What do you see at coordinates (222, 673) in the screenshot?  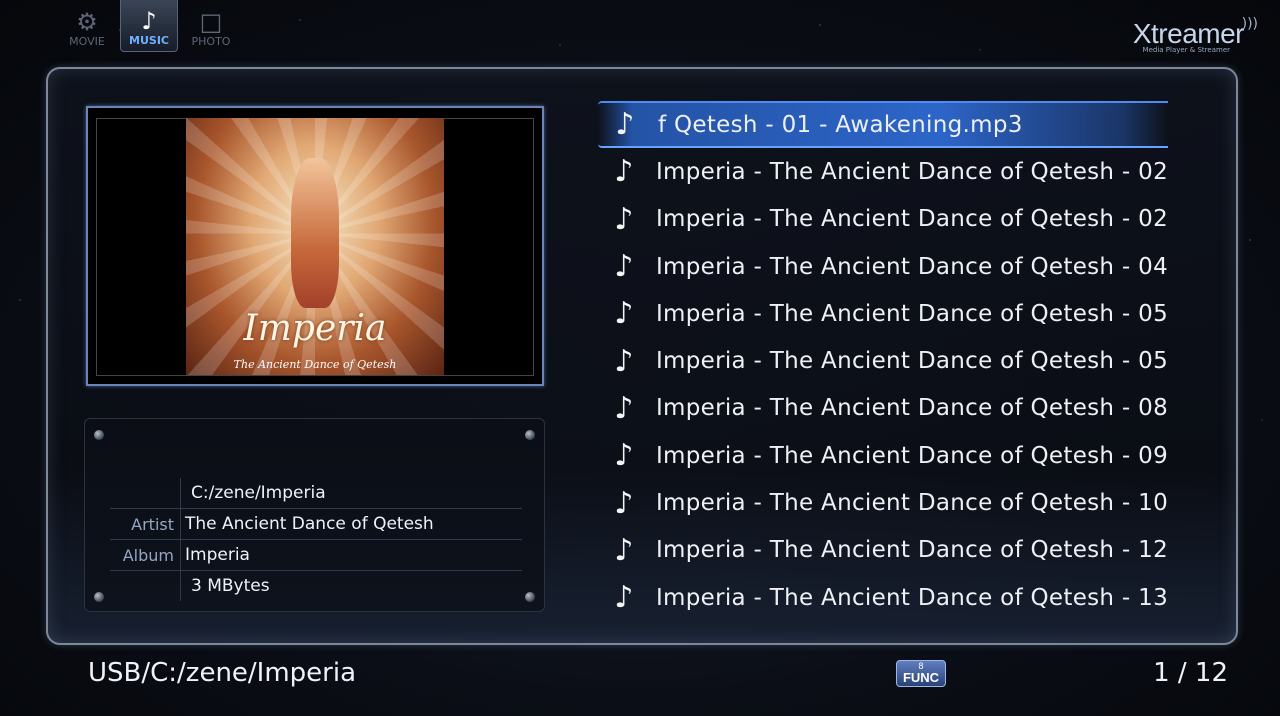 I see `current-path: USB/C:/zene/Imperia` at bounding box center [222, 673].